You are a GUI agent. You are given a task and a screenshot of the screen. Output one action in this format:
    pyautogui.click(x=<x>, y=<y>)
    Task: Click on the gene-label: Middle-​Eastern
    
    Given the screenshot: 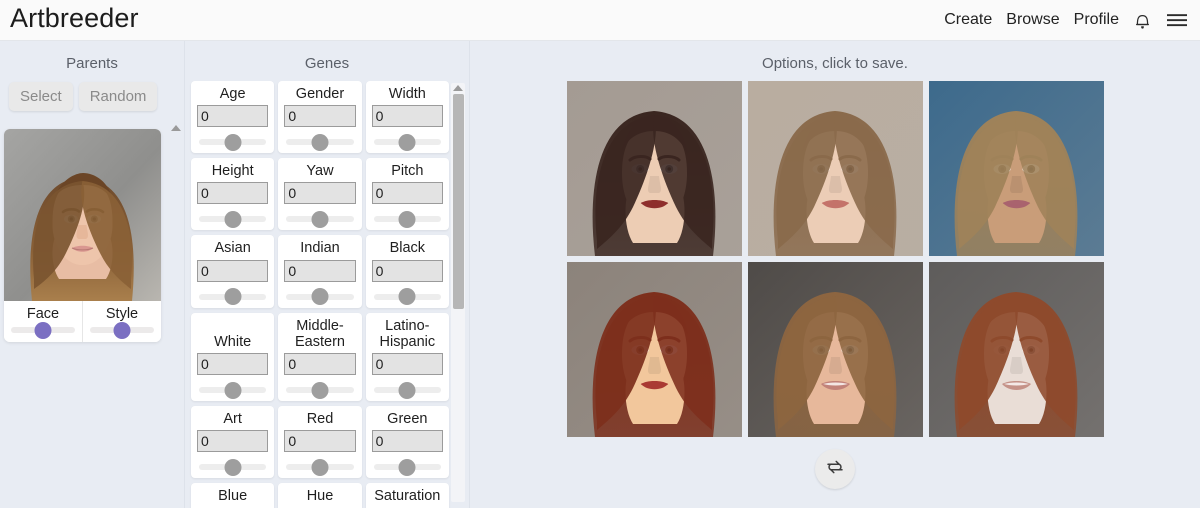 What is the action you would take?
    pyautogui.click(x=320, y=333)
    